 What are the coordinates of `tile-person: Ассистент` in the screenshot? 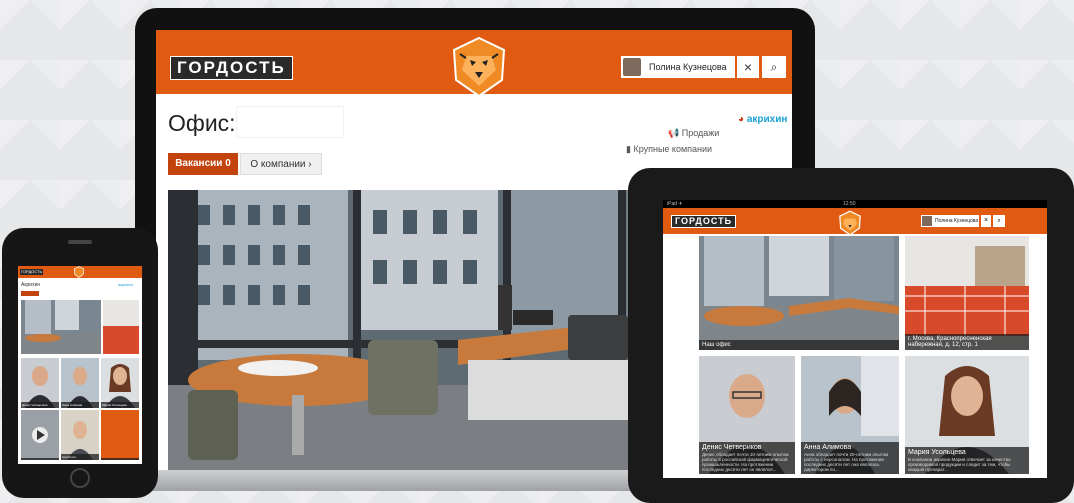 It's located at (80, 435).